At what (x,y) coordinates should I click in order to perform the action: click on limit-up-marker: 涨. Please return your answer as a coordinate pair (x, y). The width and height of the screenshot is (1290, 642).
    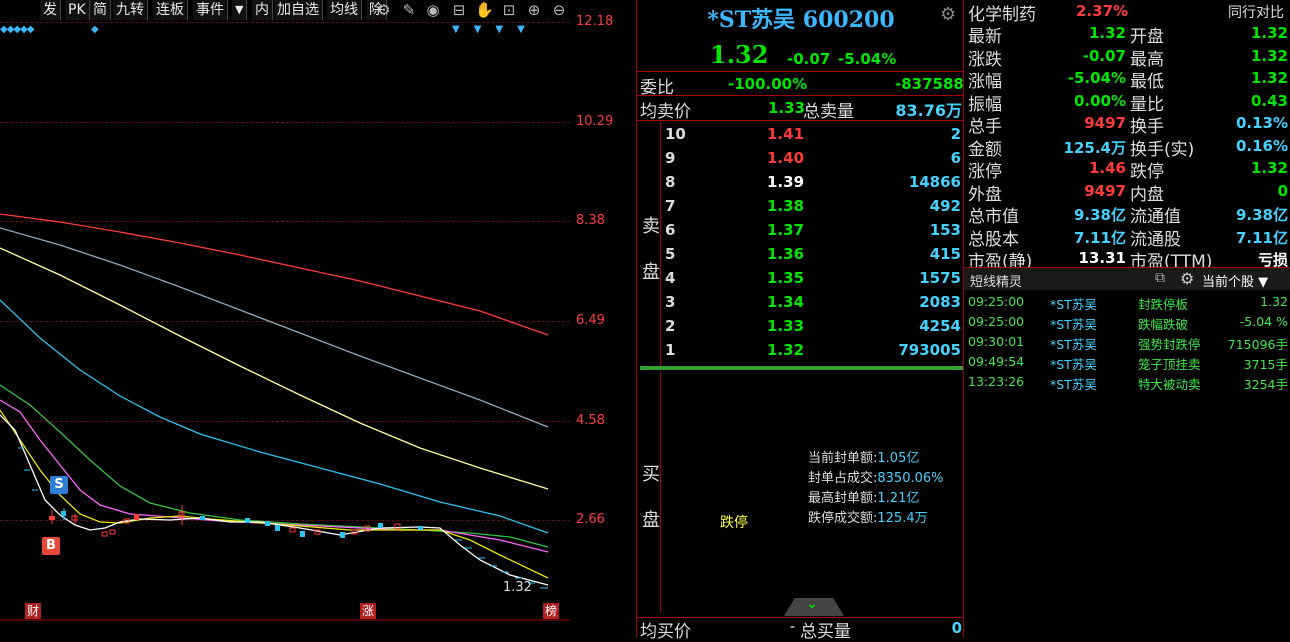
    Looking at the image, I should click on (368, 611).